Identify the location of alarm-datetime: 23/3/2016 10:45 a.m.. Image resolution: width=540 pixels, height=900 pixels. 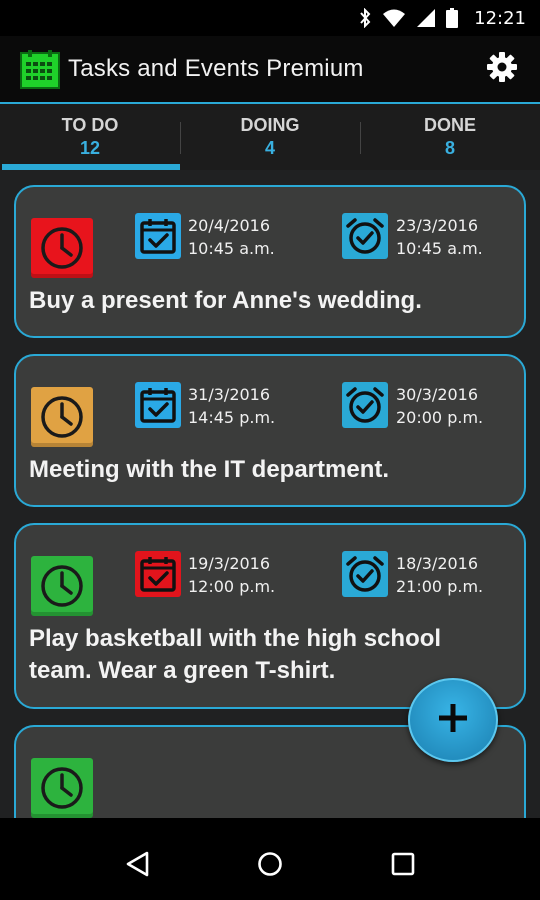
(439, 237).